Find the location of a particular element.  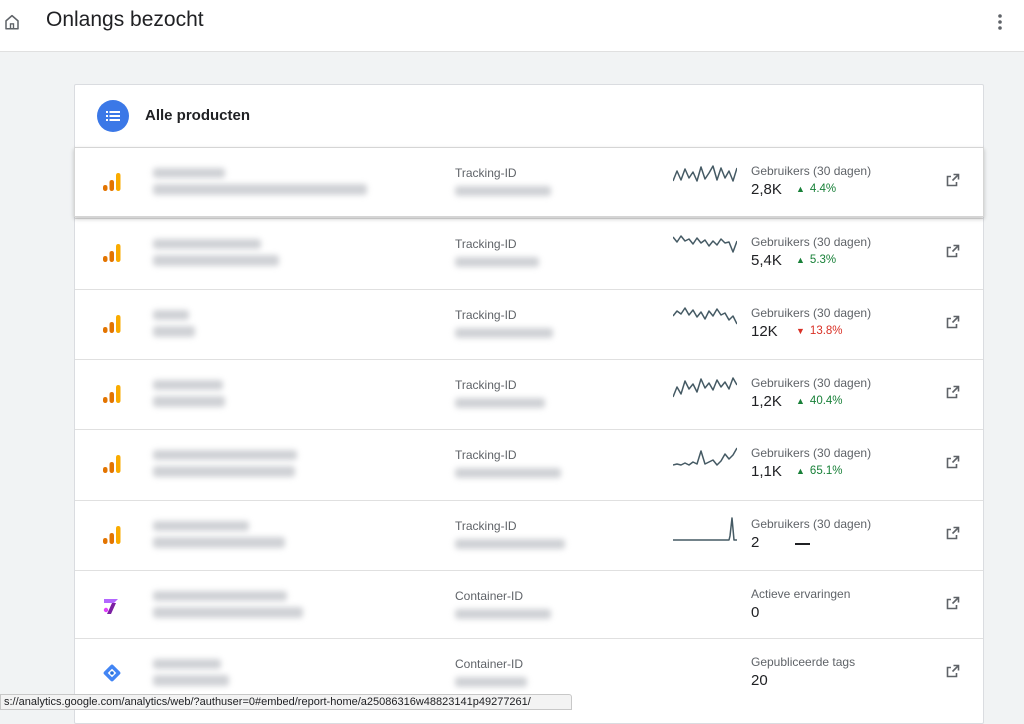

card-header: Alle producten is located at coordinates (529, 116).